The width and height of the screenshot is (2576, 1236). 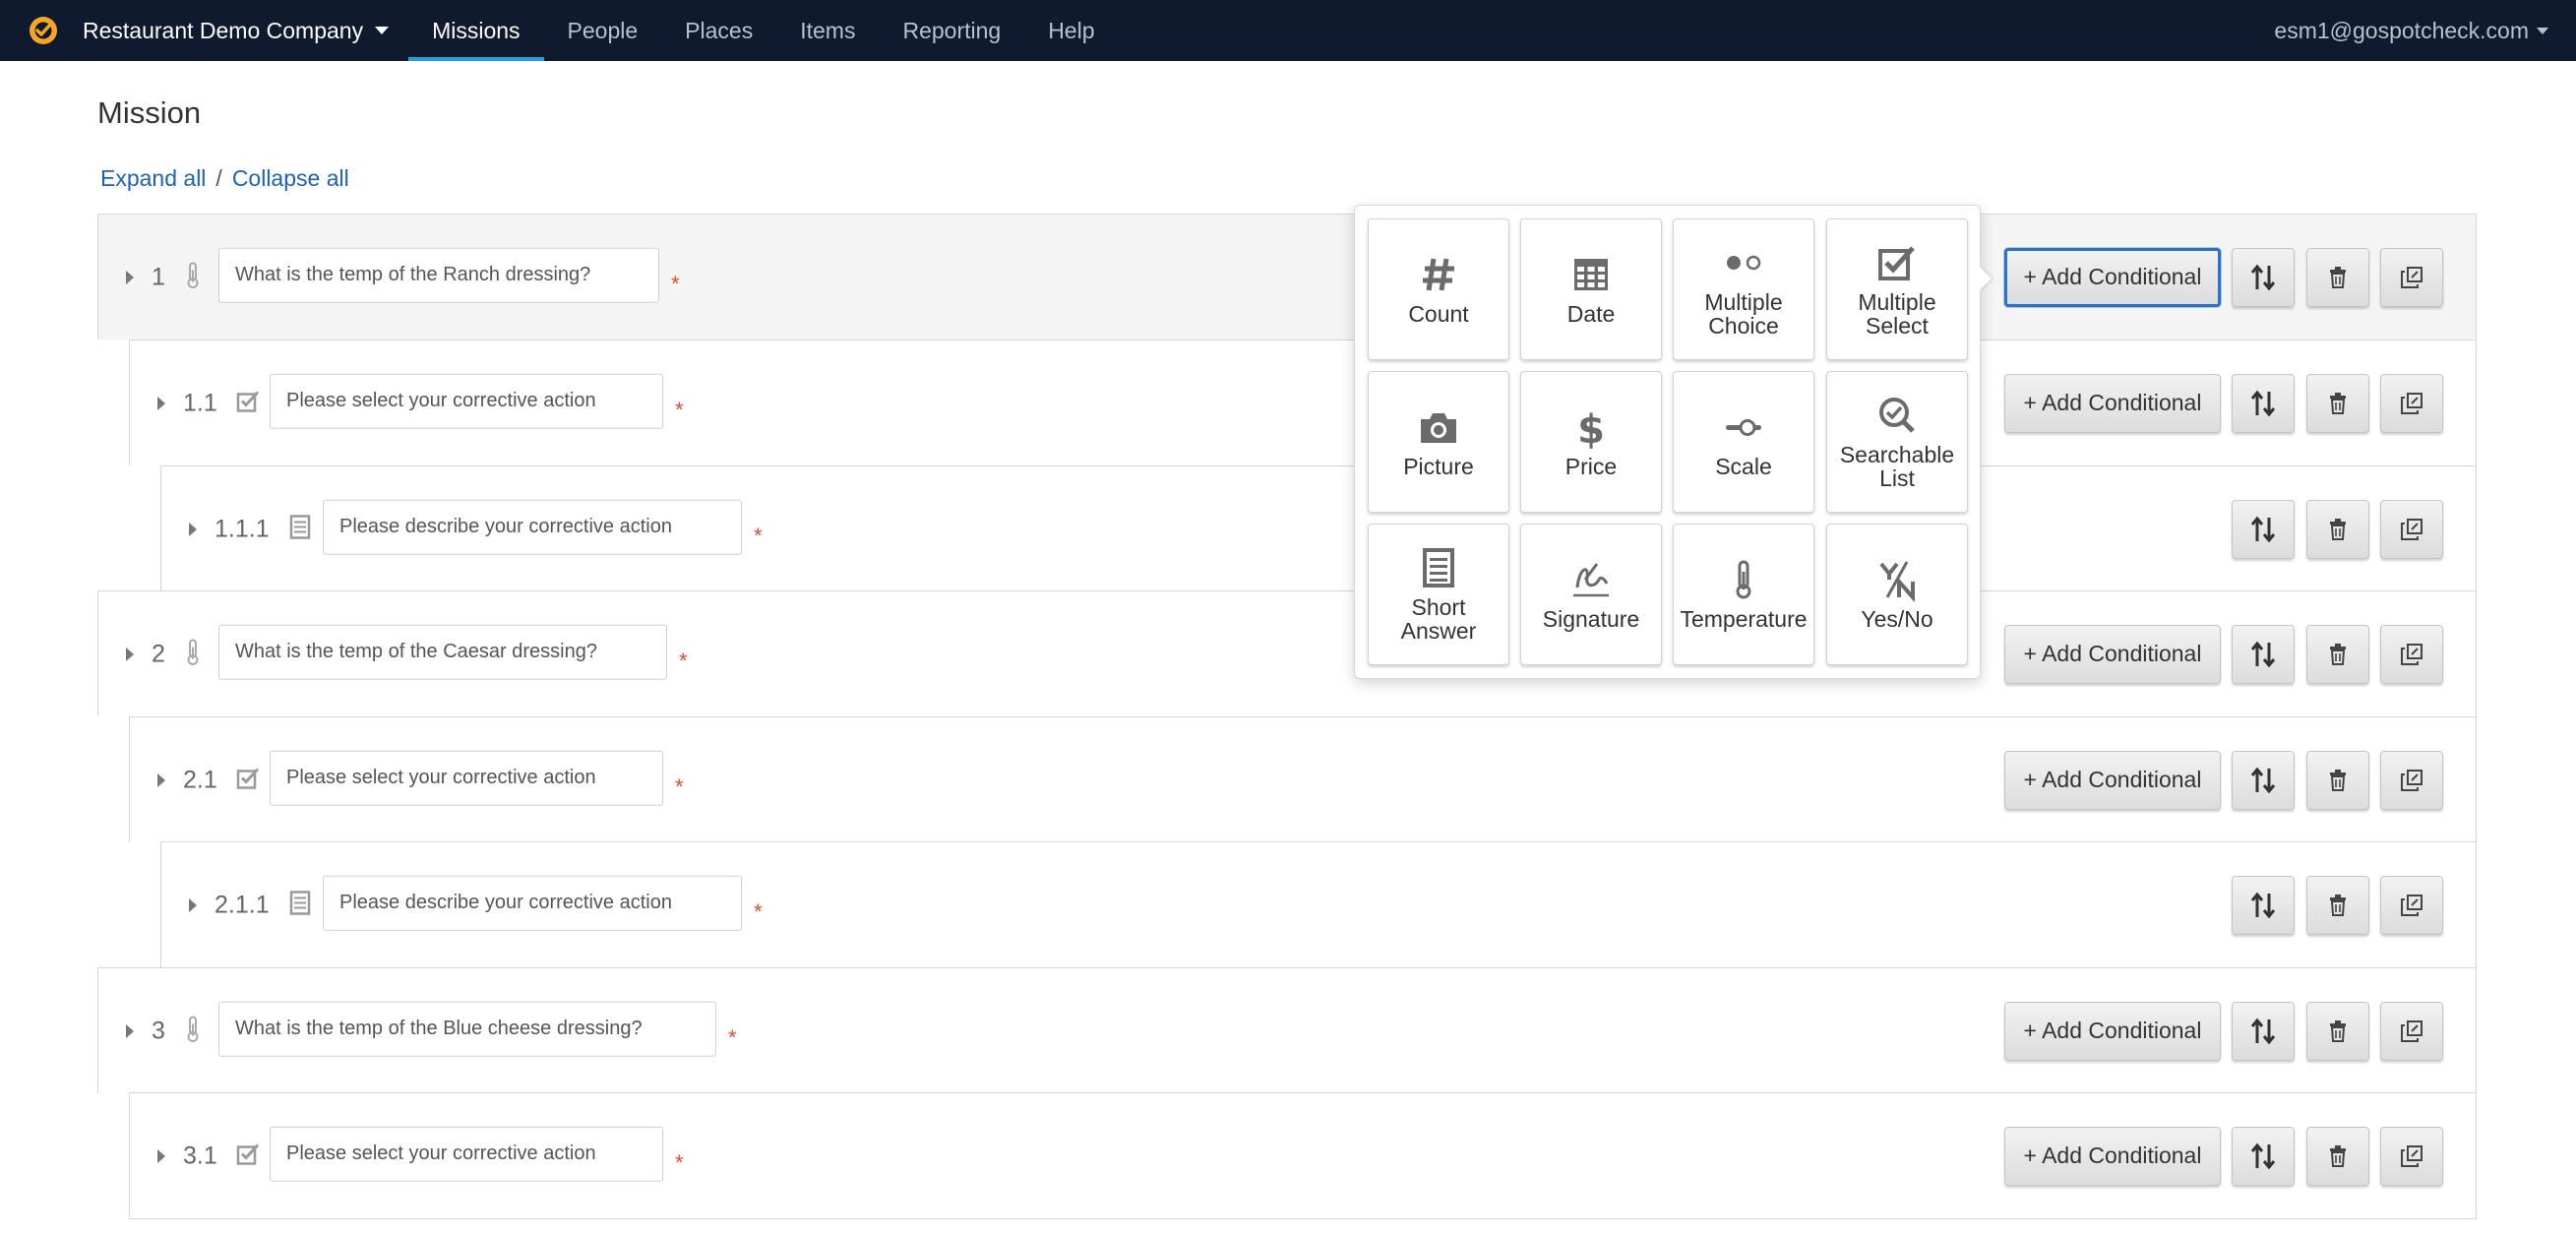 What do you see at coordinates (300, 905) in the screenshot?
I see `short-answer-icon` at bounding box center [300, 905].